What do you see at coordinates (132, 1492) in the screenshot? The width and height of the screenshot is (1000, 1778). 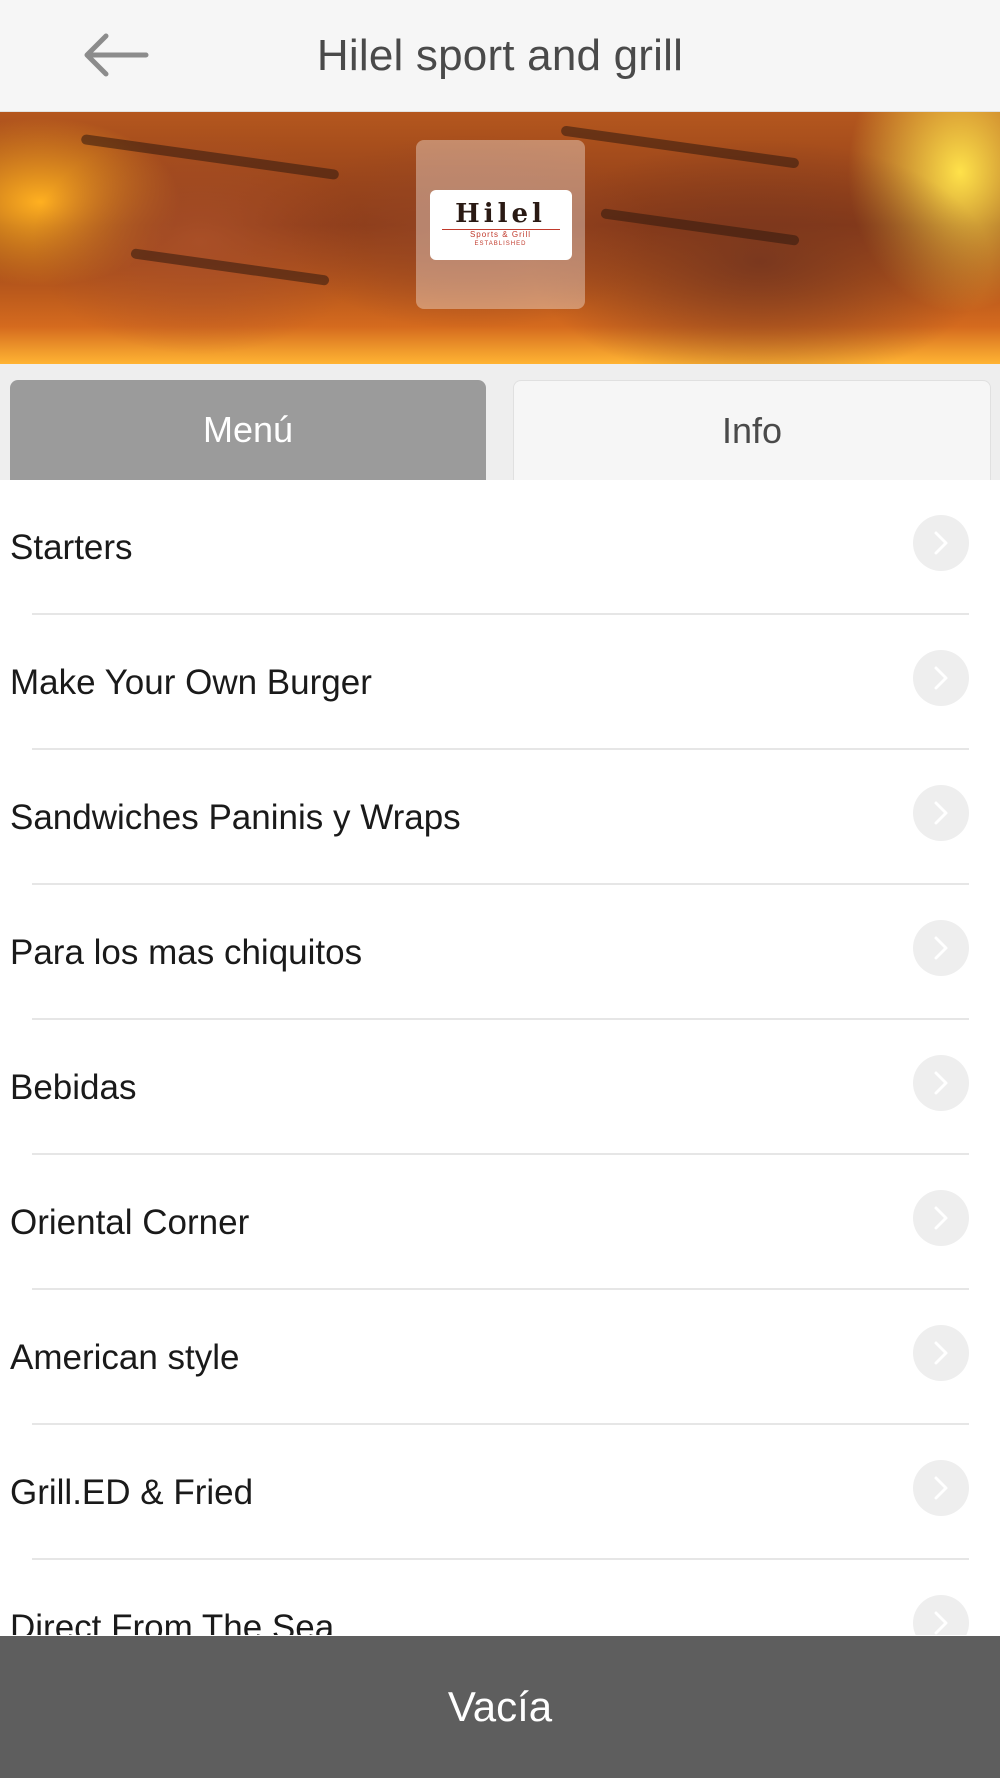 I see `list-item-label: Grill.ED & Fried` at bounding box center [132, 1492].